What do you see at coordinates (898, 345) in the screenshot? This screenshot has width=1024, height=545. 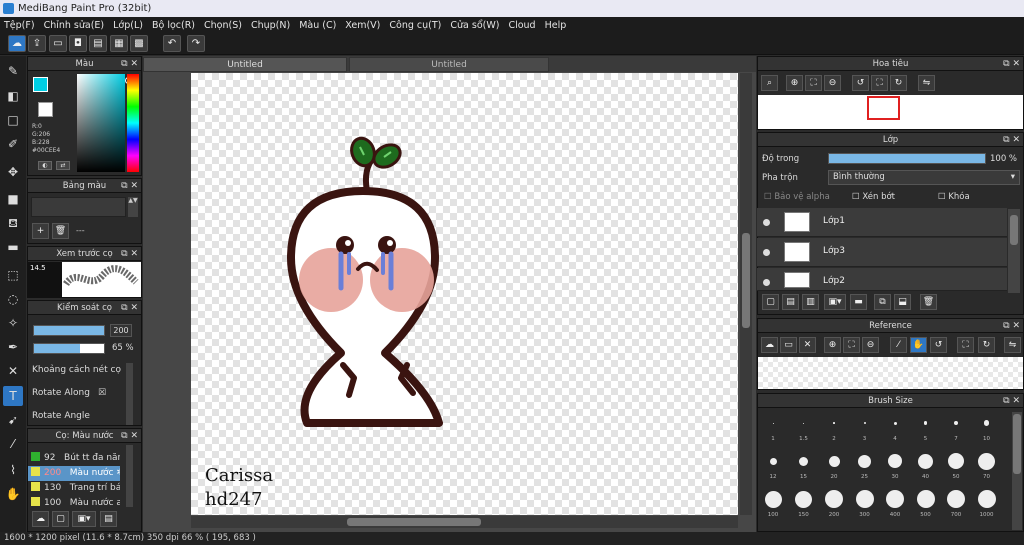 I see `eyedropper-icon: ⁄` at bounding box center [898, 345].